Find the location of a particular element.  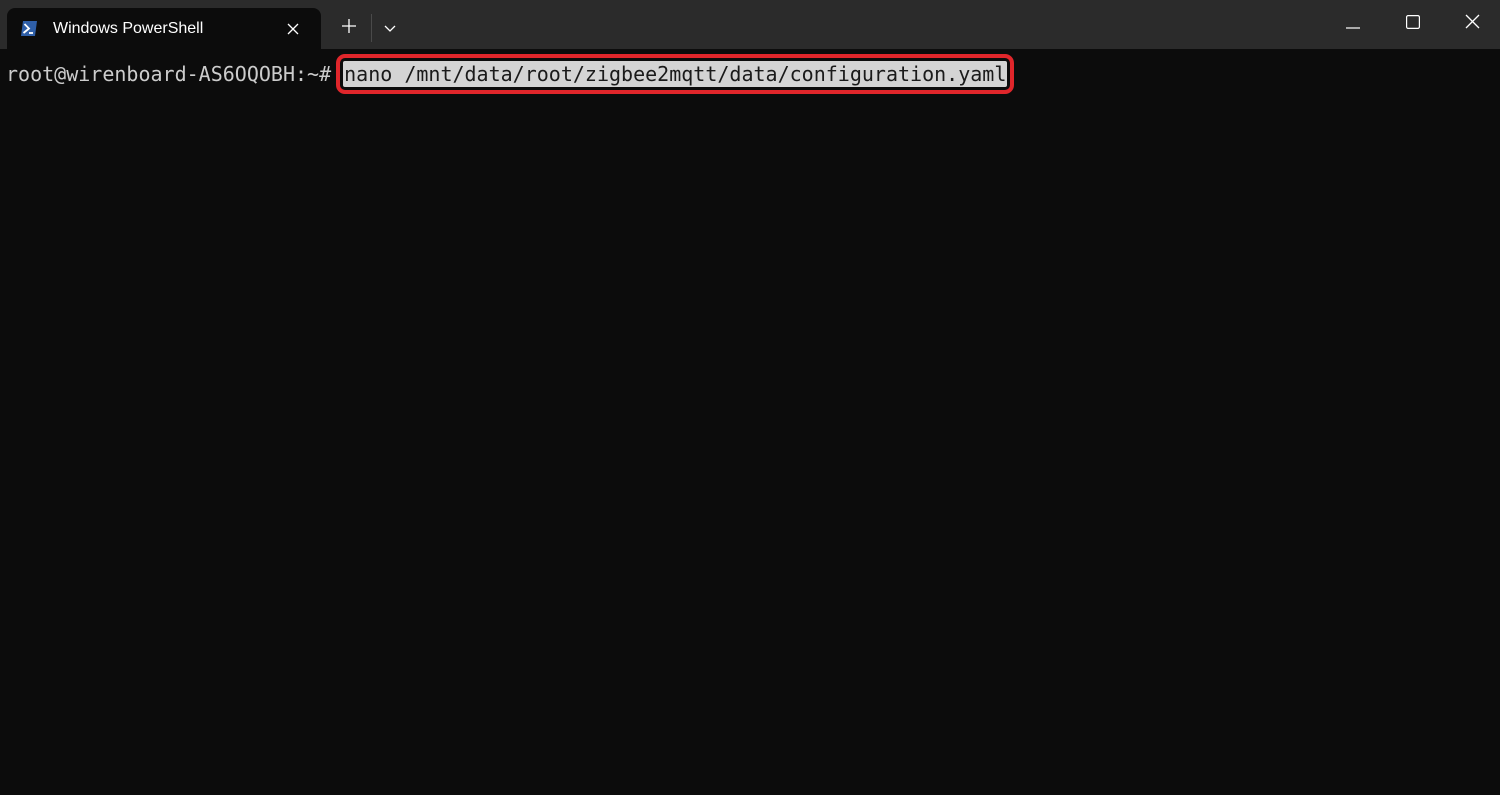

tab-windows-powershell: Windows PowerShell is located at coordinates (164, 28).